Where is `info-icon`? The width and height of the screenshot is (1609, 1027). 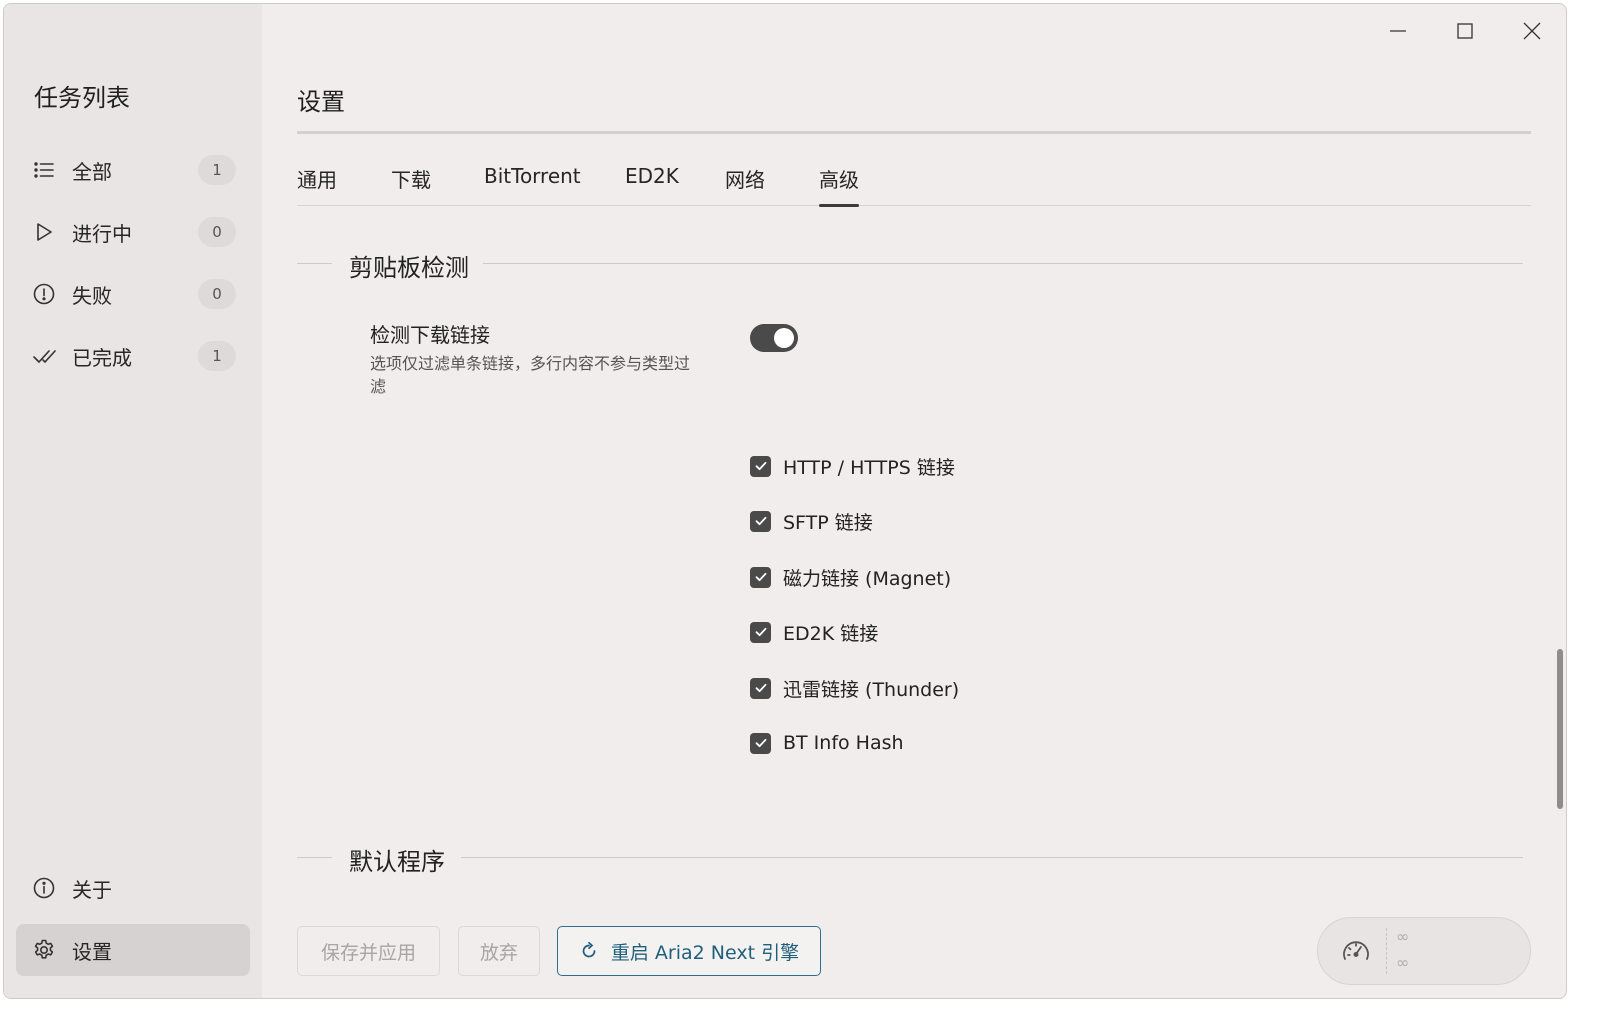 info-icon is located at coordinates (44, 888).